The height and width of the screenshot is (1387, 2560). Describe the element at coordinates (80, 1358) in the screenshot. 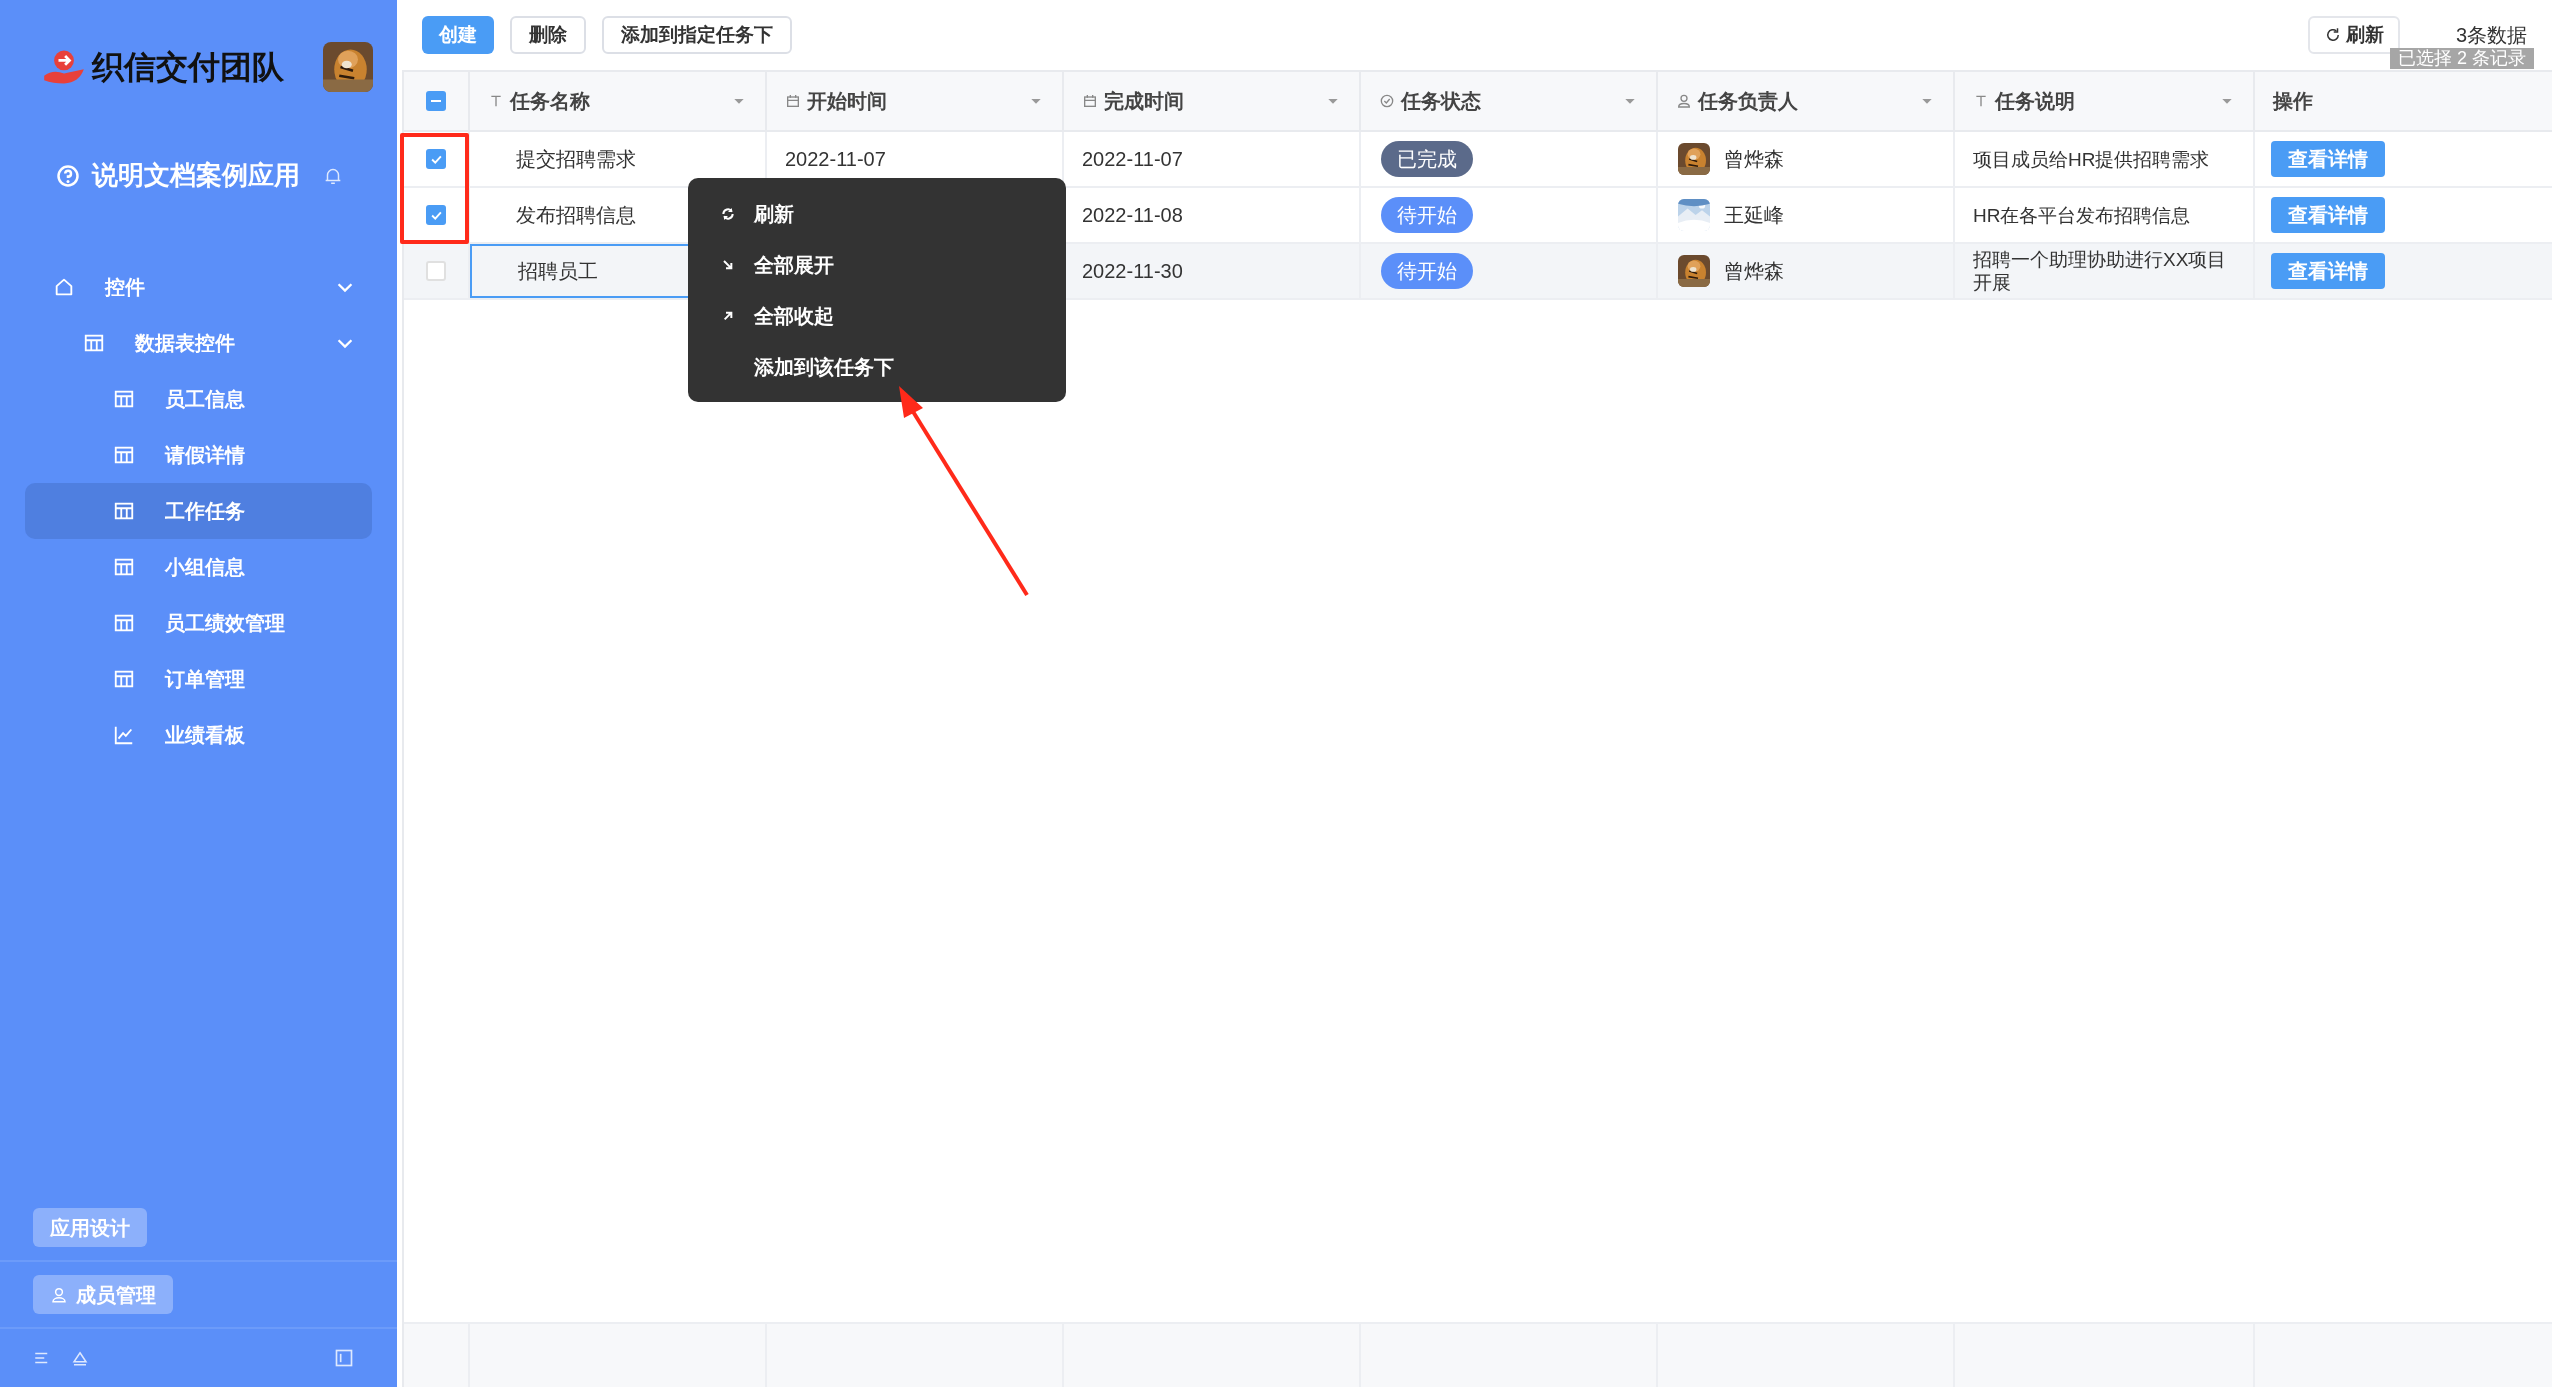

I see `triangle-icon` at that location.